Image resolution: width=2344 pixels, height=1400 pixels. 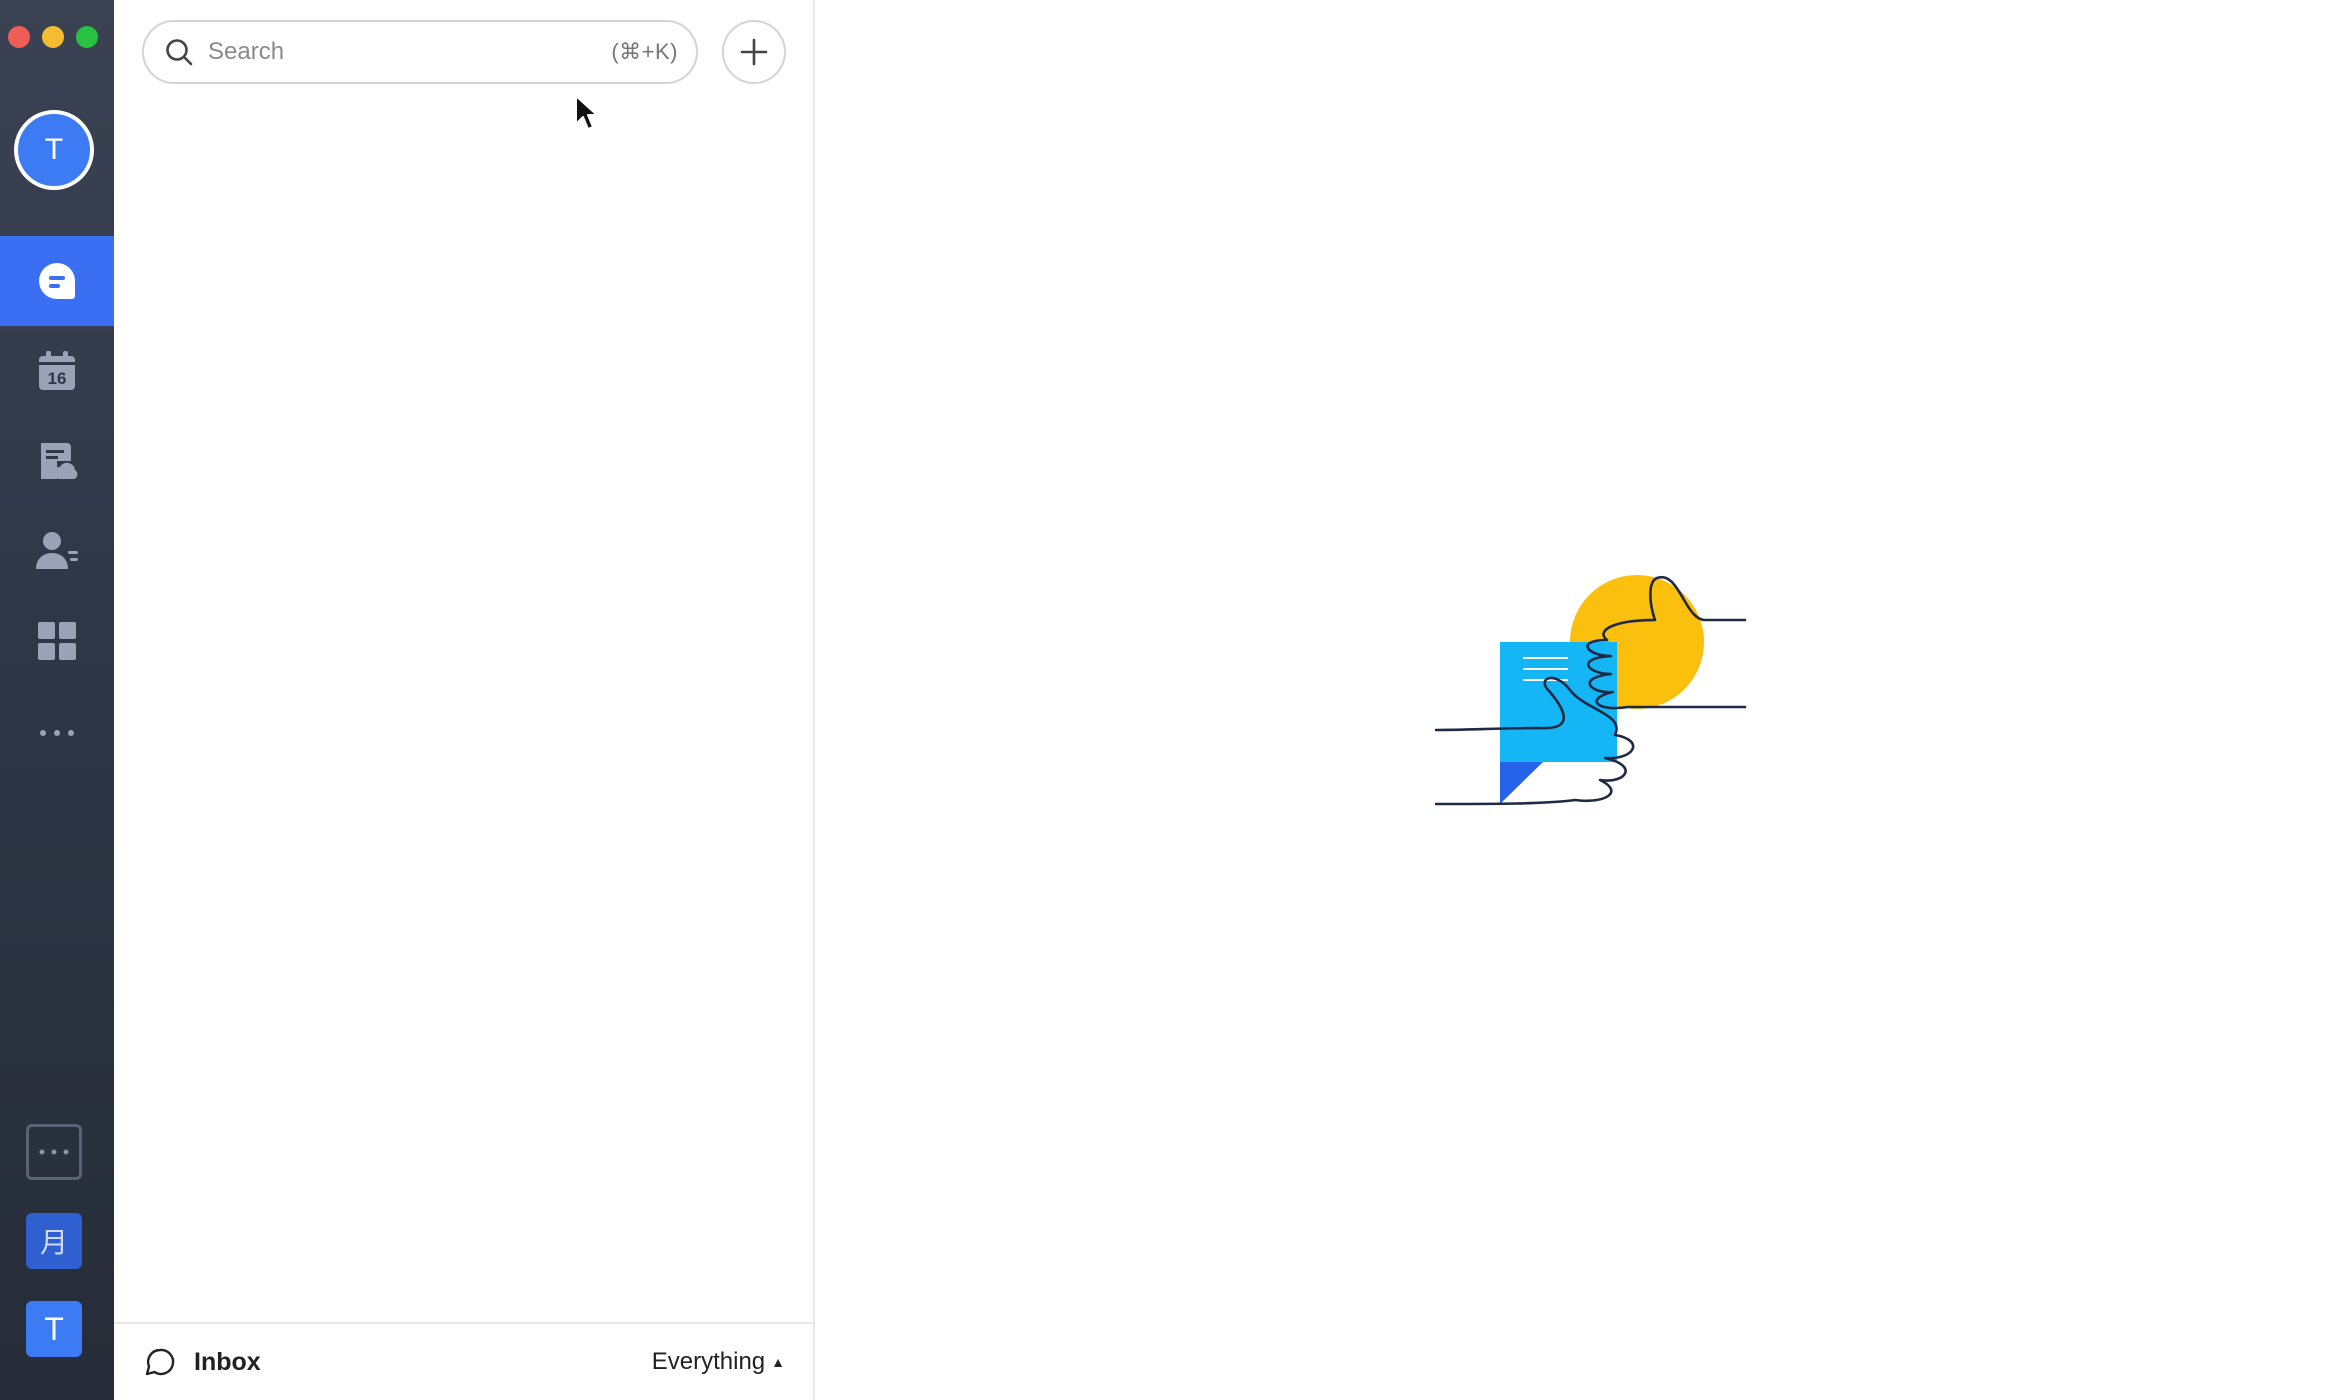 I want to click on zoom-window-button, so click(x=87, y=37).